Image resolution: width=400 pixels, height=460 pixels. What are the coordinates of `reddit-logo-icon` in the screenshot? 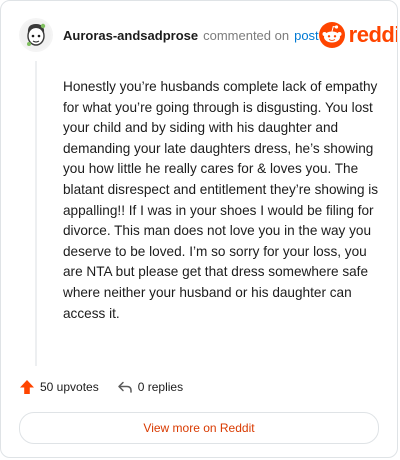 It's located at (331, 35).